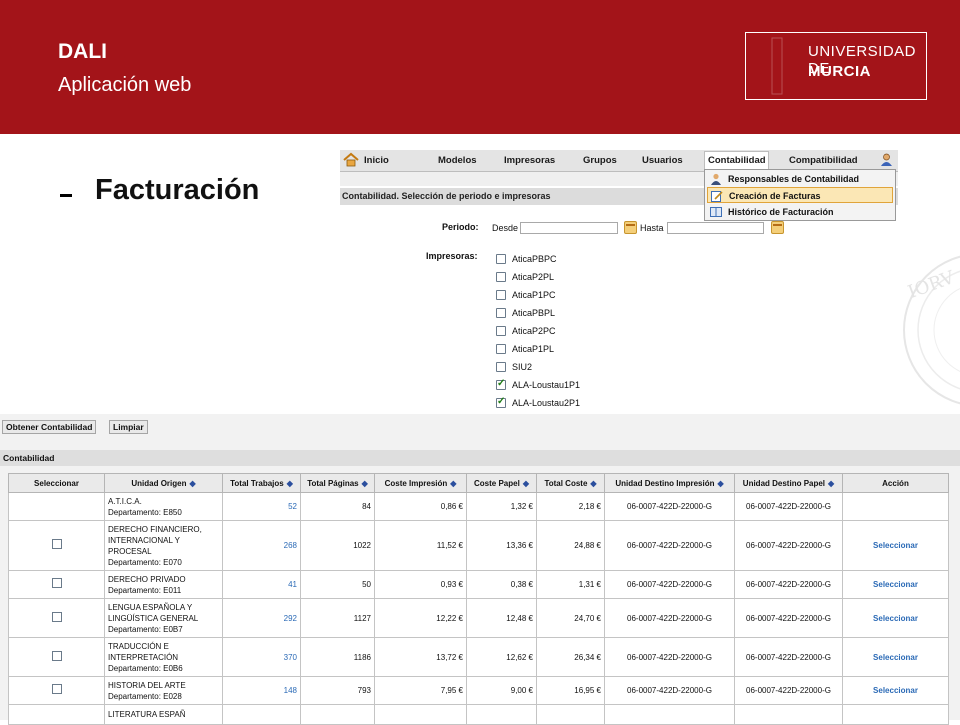 Image resolution: width=960 pixels, height=725 pixels. I want to click on total-trabajos-link: 292, so click(261, 618).